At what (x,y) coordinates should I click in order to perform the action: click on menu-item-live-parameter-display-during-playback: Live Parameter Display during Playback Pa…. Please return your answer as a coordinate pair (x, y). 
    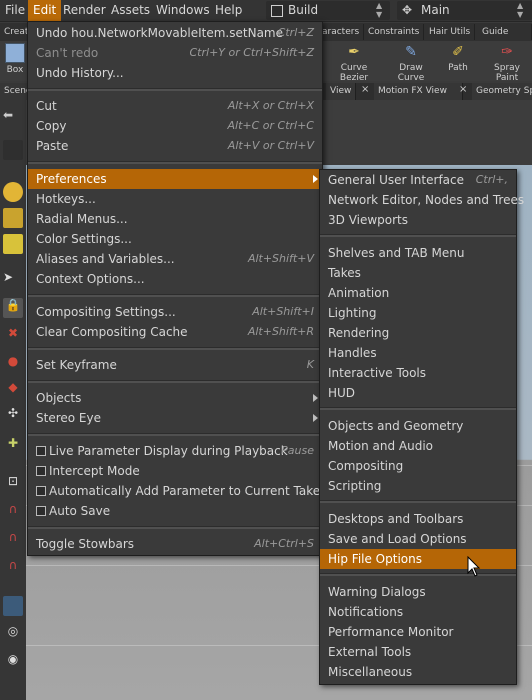
    Looking at the image, I should click on (175, 451).